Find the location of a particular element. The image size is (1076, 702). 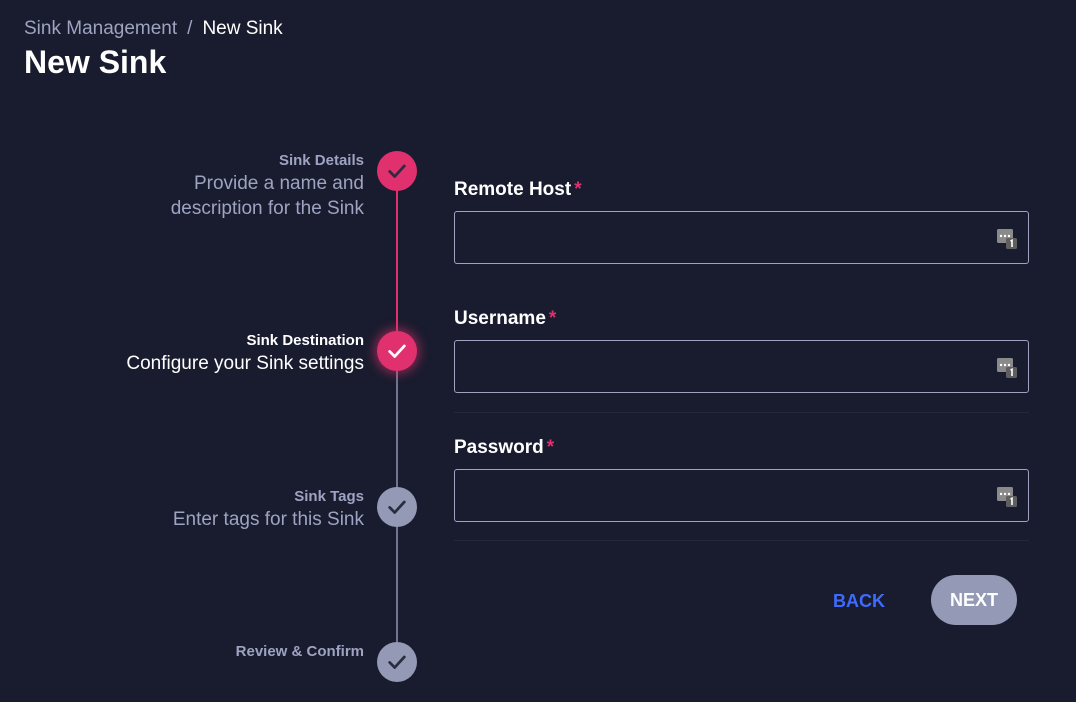

remote-host-input is located at coordinates (741, 237).